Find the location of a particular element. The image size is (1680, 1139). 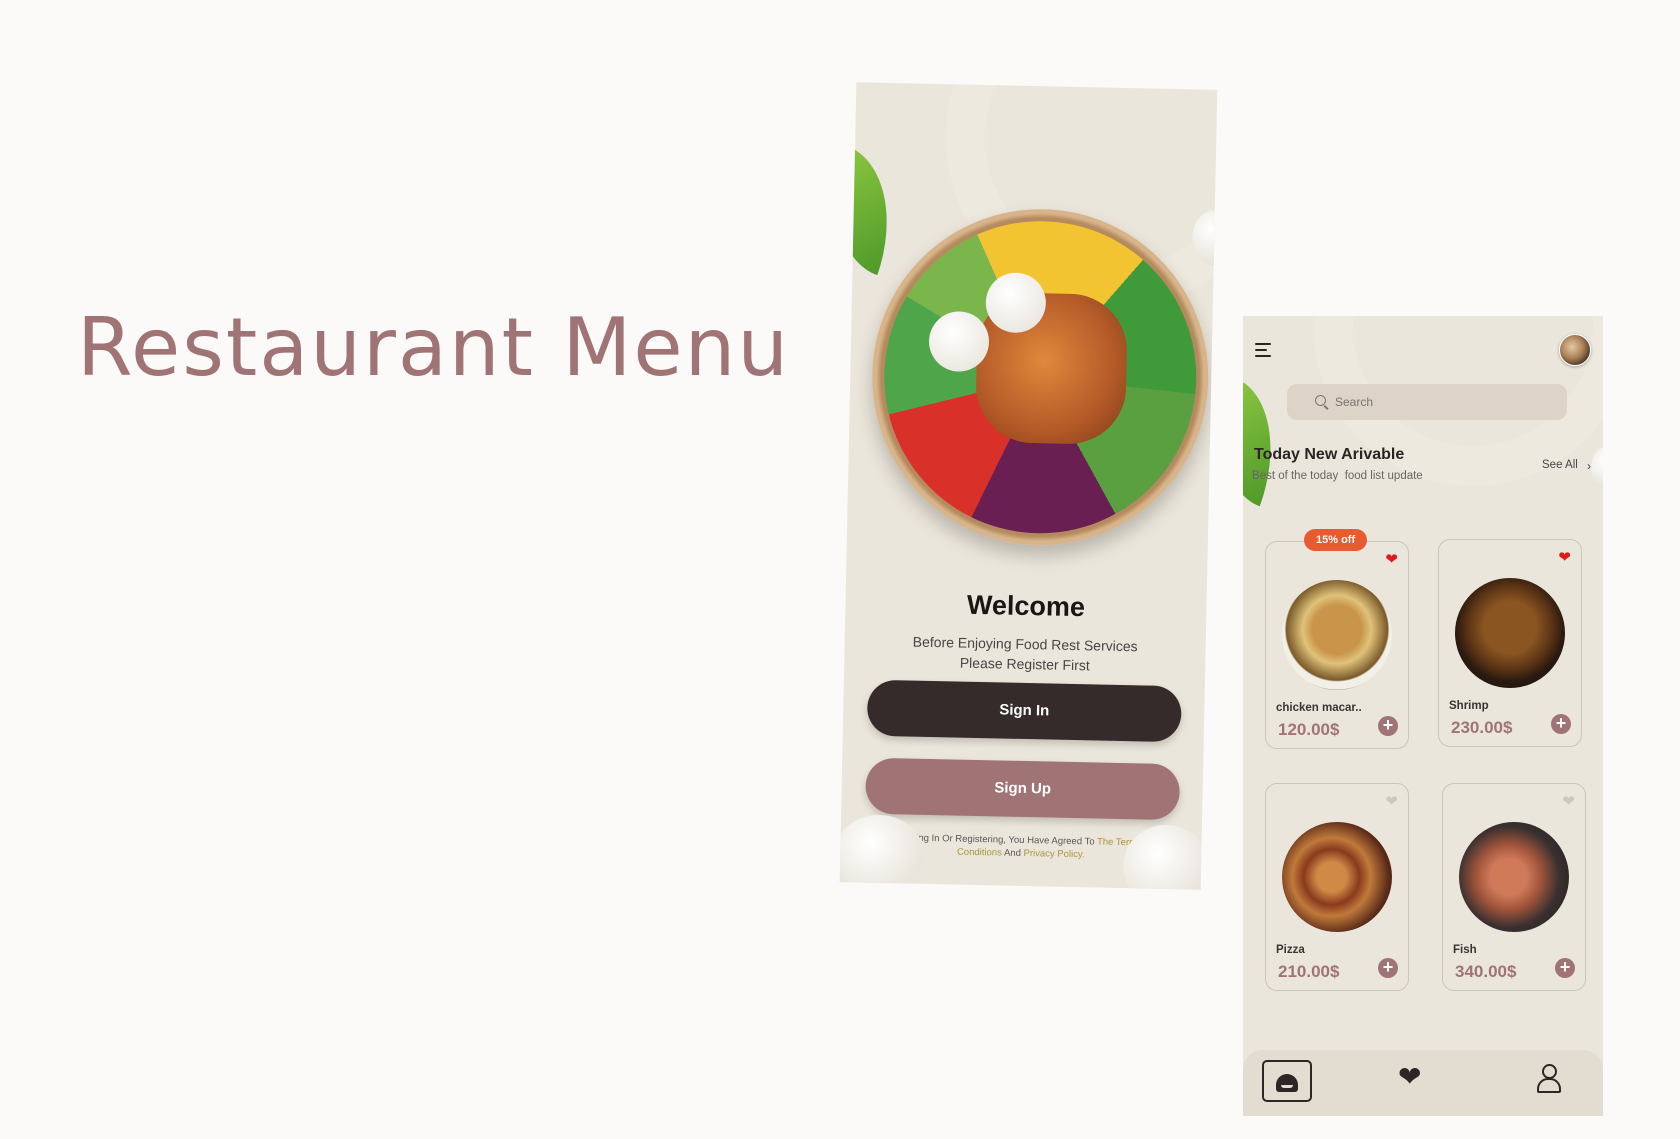

home-icon is located at coordinates (1287, 1083).